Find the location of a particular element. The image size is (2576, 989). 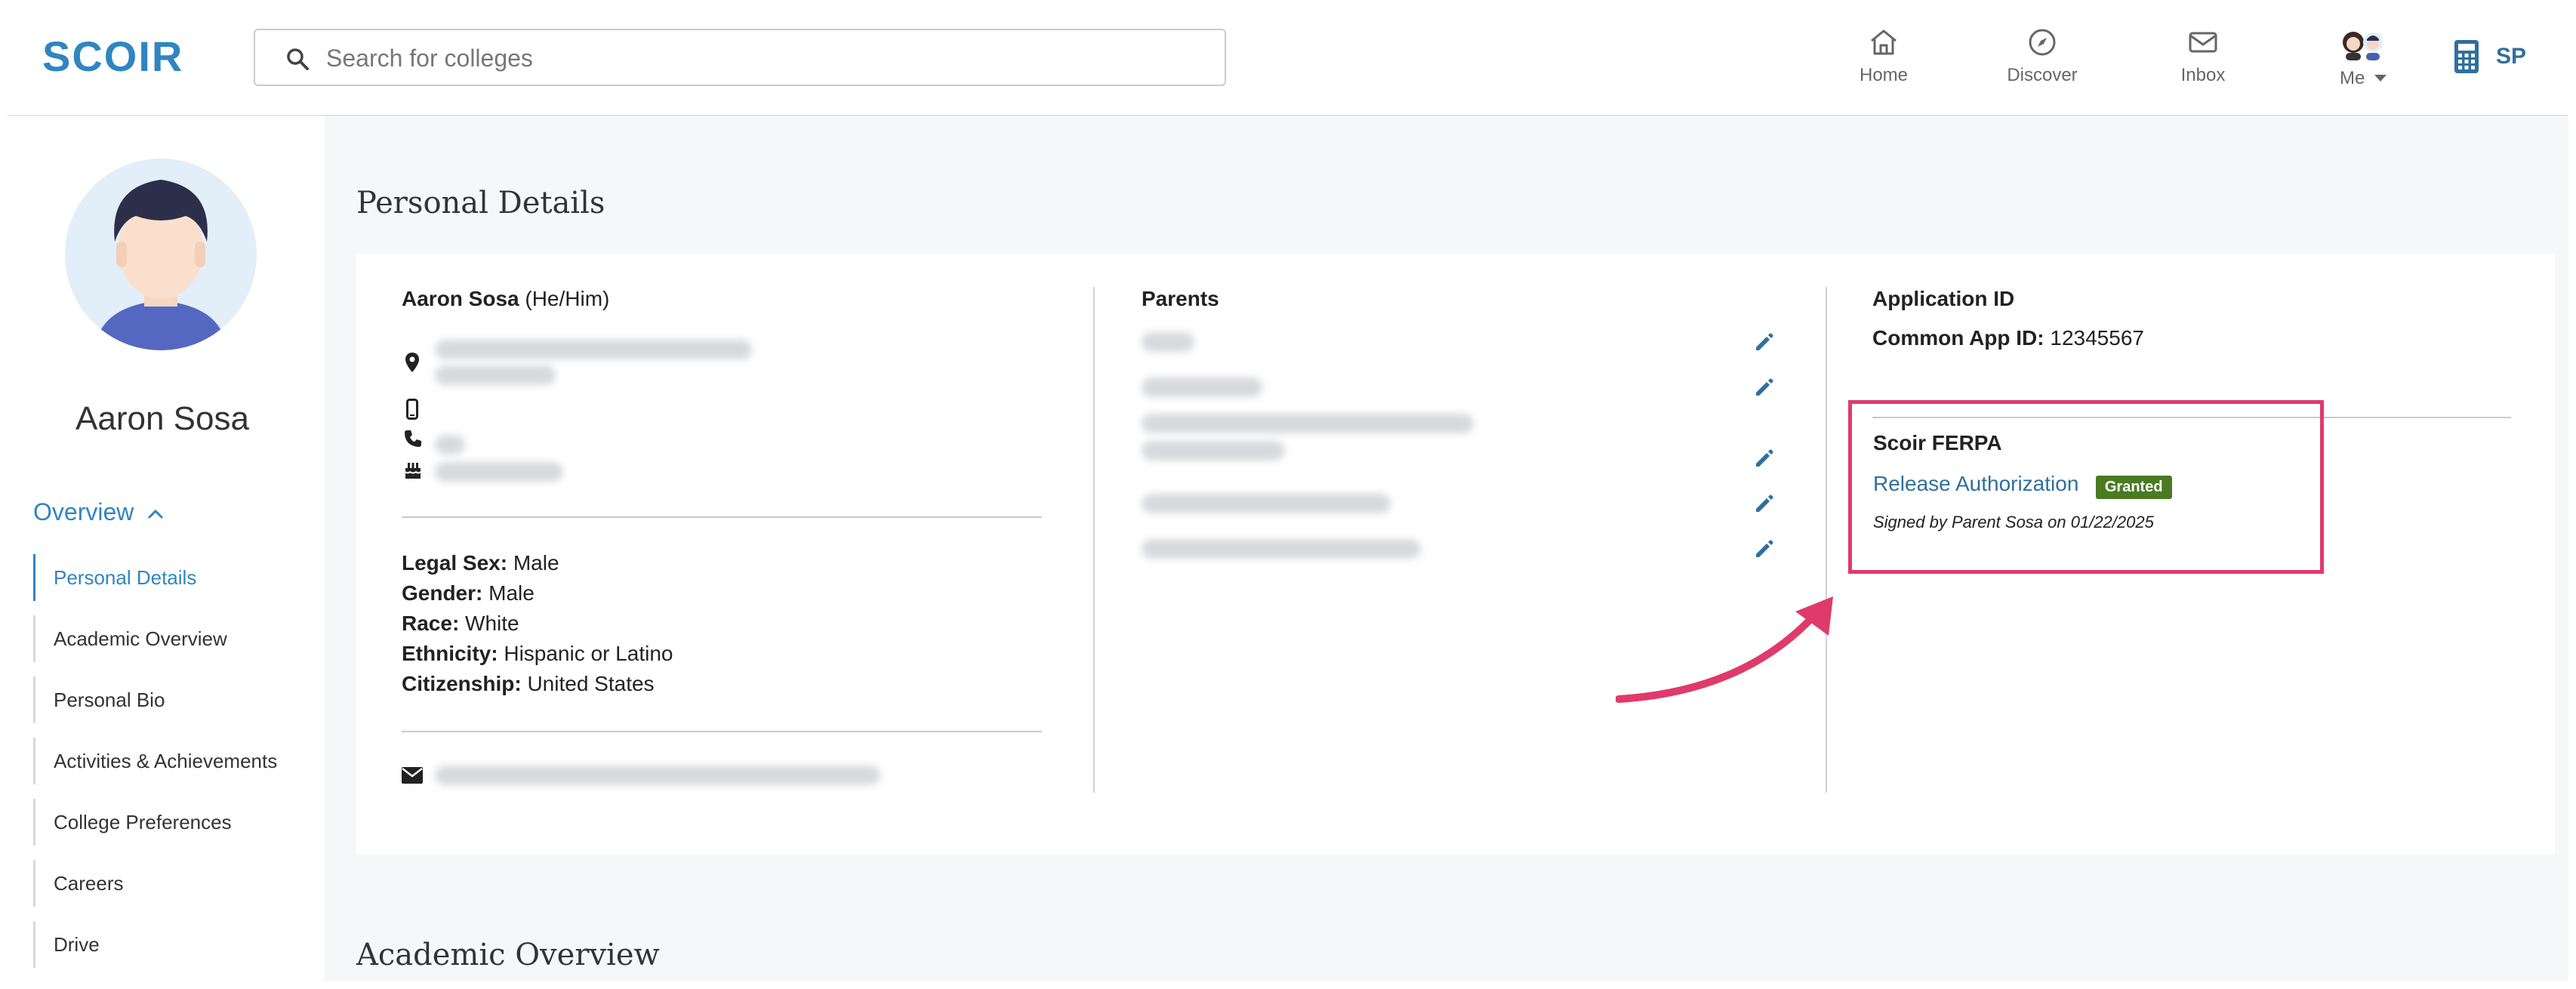

race-row: Race: White is located at coordinates (460, 624).